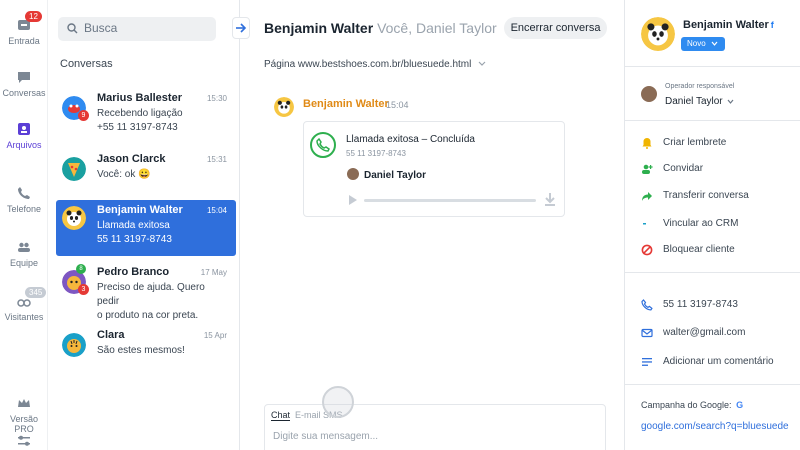  I want to click on conversation-time: 17 May, so click(213, 272).